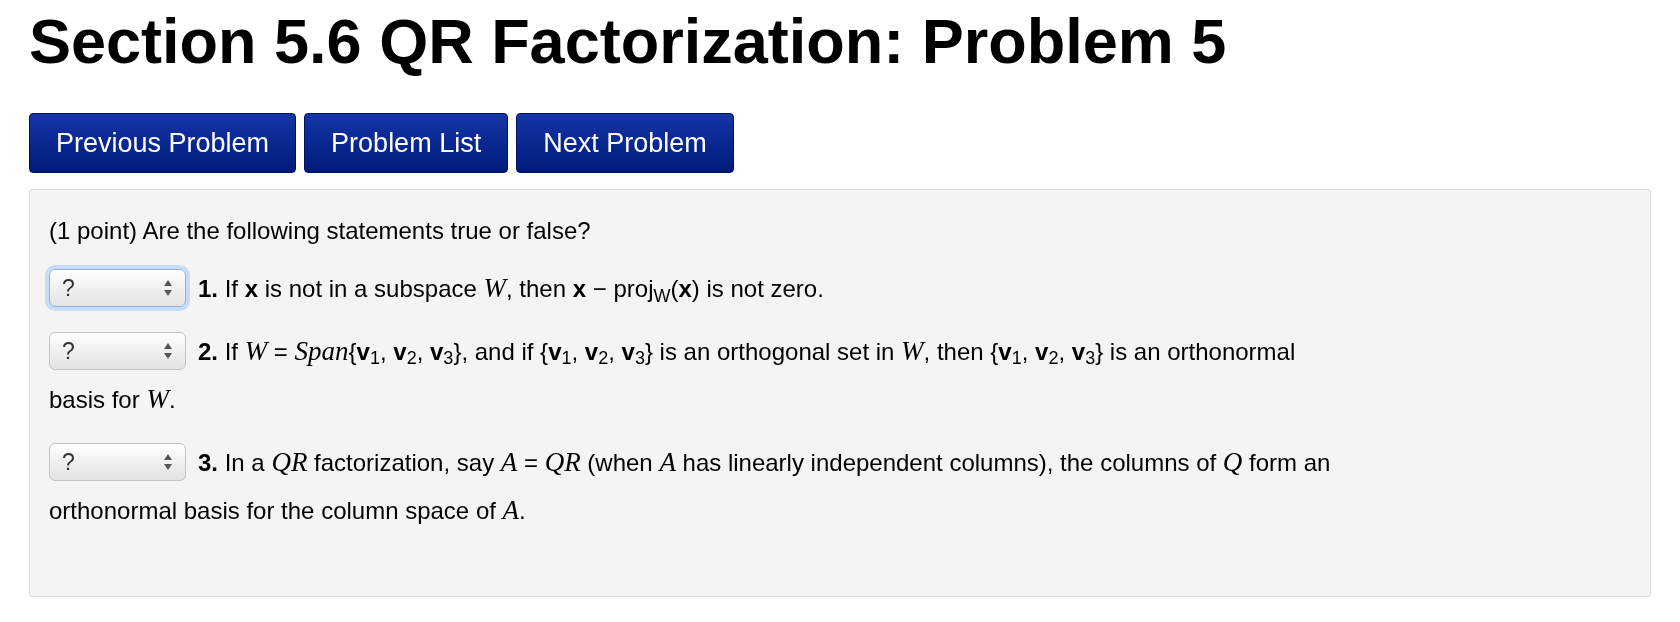 Image resolution: width=1680 pixels, height=622 pixels. I want to click on statement-text: 2. If W = Span{v$_{1}$, v$_{2}$, v$_{3}$}, and if {v$_{1}$, v$_{2}$, v$_{3}$} is an orthogonal set in W, then {v$_{1}$, v$_{2}$, v$_{3}$} is an orthonormal, so click(747, 352).